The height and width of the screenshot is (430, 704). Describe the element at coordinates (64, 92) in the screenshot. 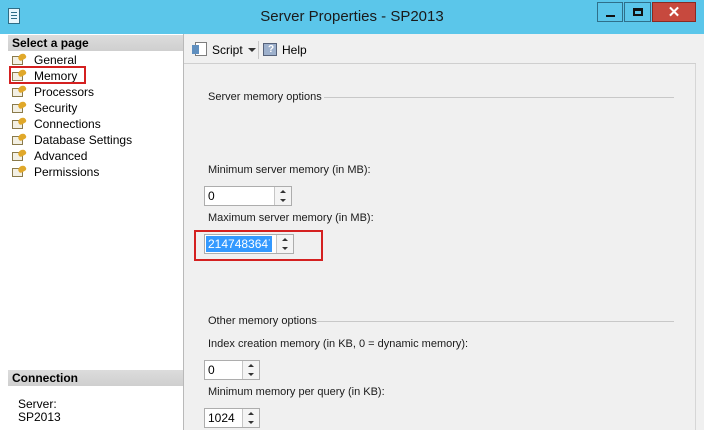

I see `page-label: Processors` at that location.